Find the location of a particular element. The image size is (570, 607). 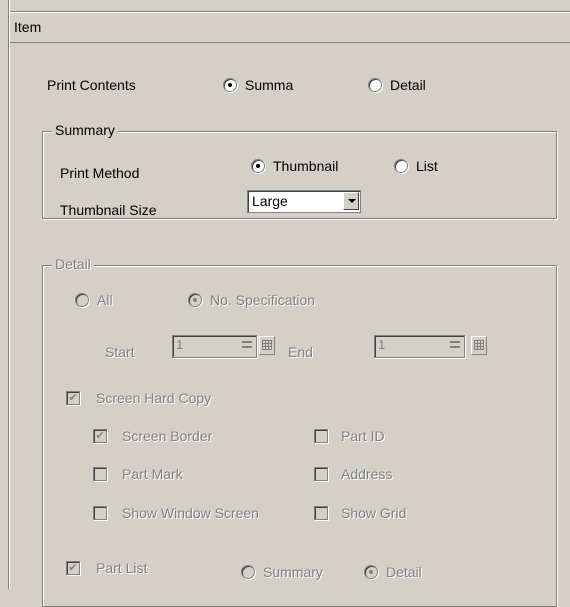

end-value: 1 is located at coordinates (382, 344).